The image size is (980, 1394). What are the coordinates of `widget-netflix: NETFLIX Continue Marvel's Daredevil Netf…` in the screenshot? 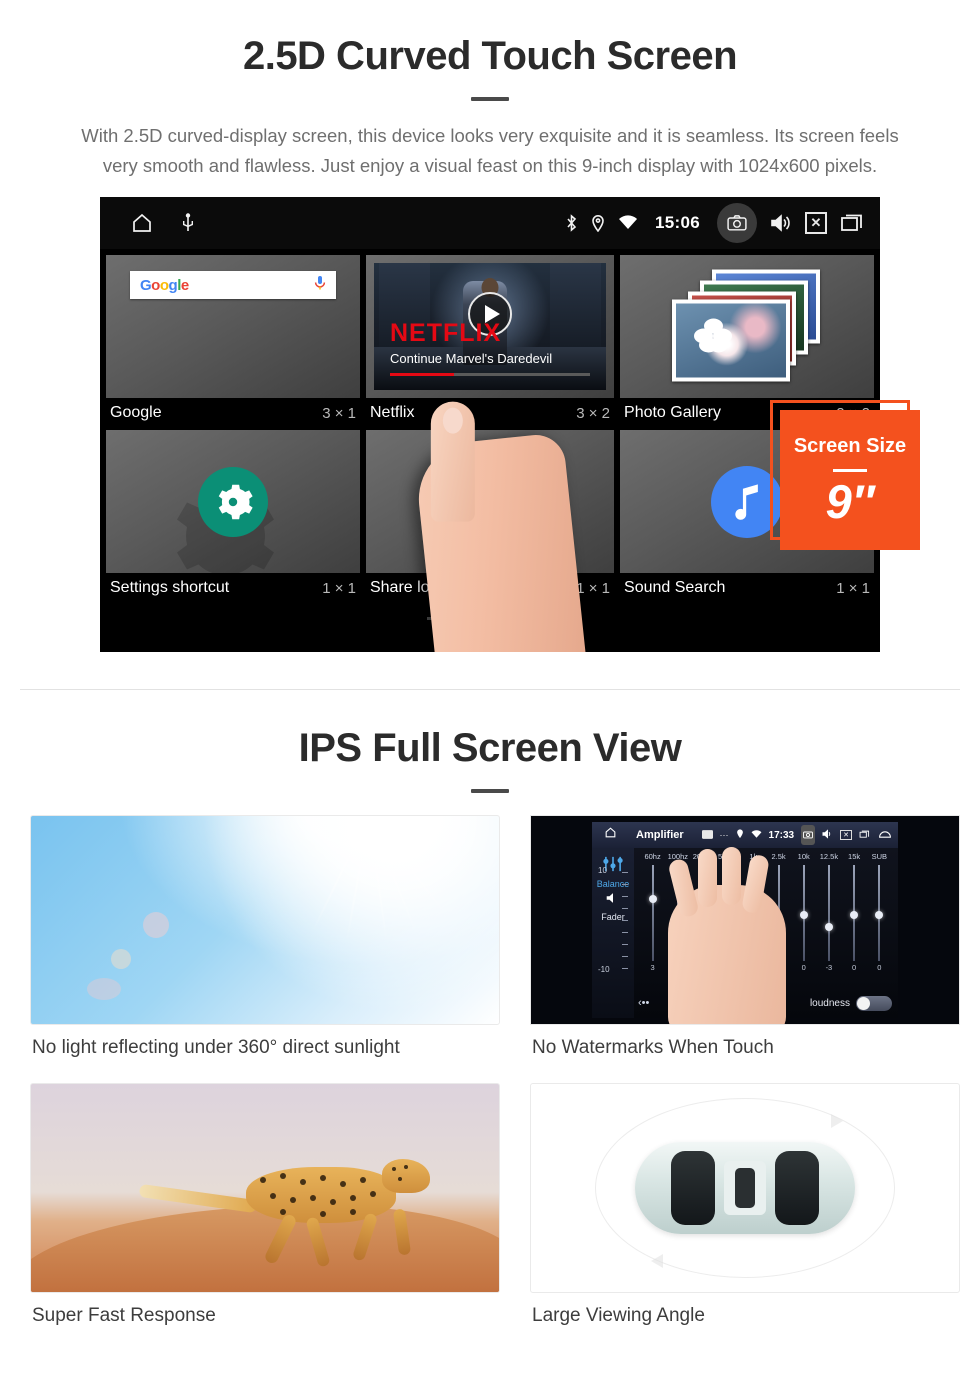 It's located at (490, 342).